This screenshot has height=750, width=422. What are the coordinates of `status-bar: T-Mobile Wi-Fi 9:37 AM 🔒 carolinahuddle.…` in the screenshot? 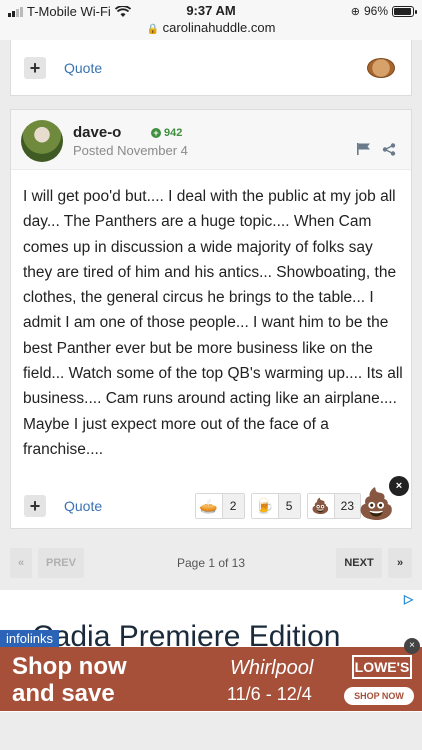 It's located at (211, 20).